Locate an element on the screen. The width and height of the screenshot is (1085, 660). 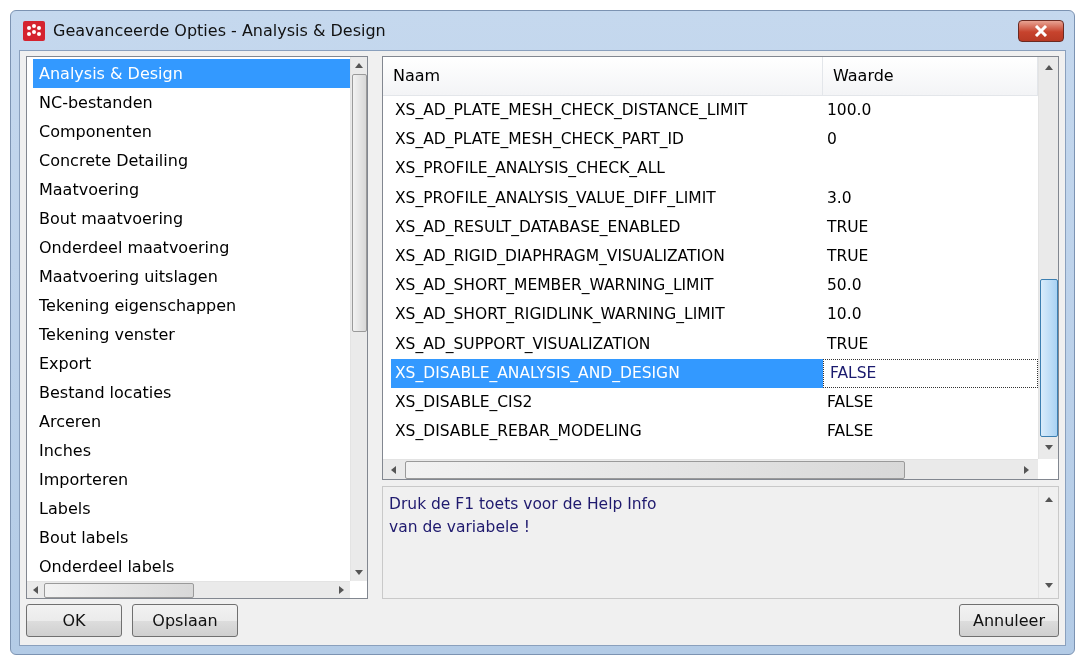
save-button: Opslaan is located at coordinates (185, 620).